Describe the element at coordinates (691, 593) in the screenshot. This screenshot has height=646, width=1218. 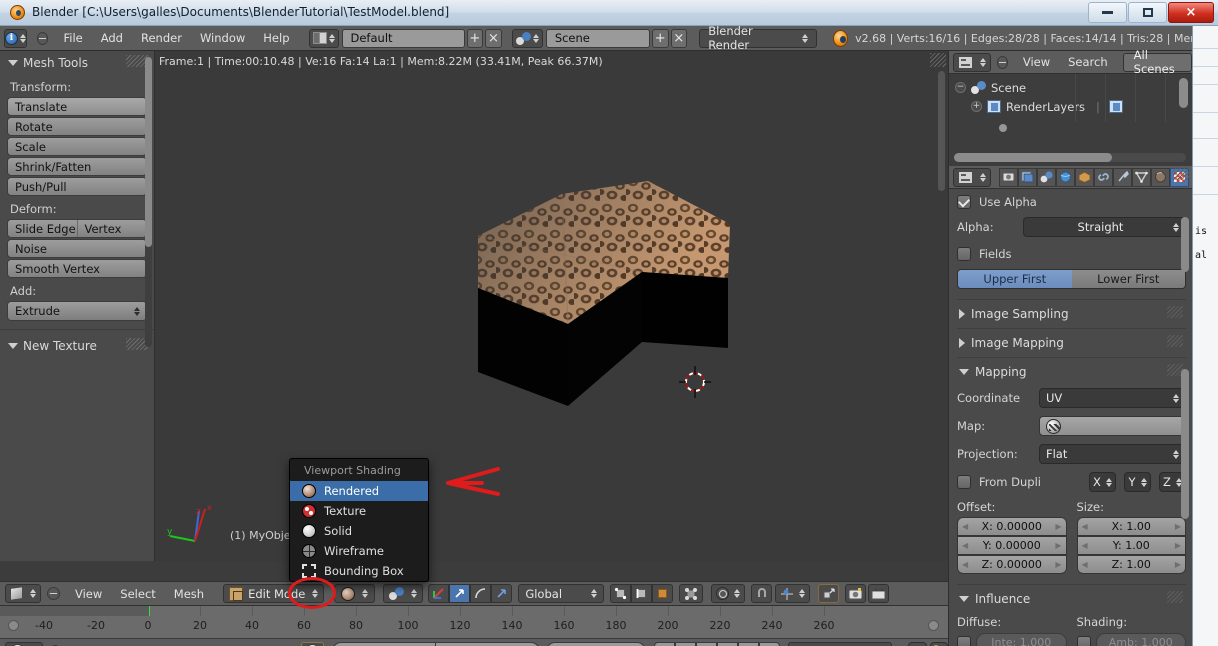
I see `limit-to-visible-button` at that location.